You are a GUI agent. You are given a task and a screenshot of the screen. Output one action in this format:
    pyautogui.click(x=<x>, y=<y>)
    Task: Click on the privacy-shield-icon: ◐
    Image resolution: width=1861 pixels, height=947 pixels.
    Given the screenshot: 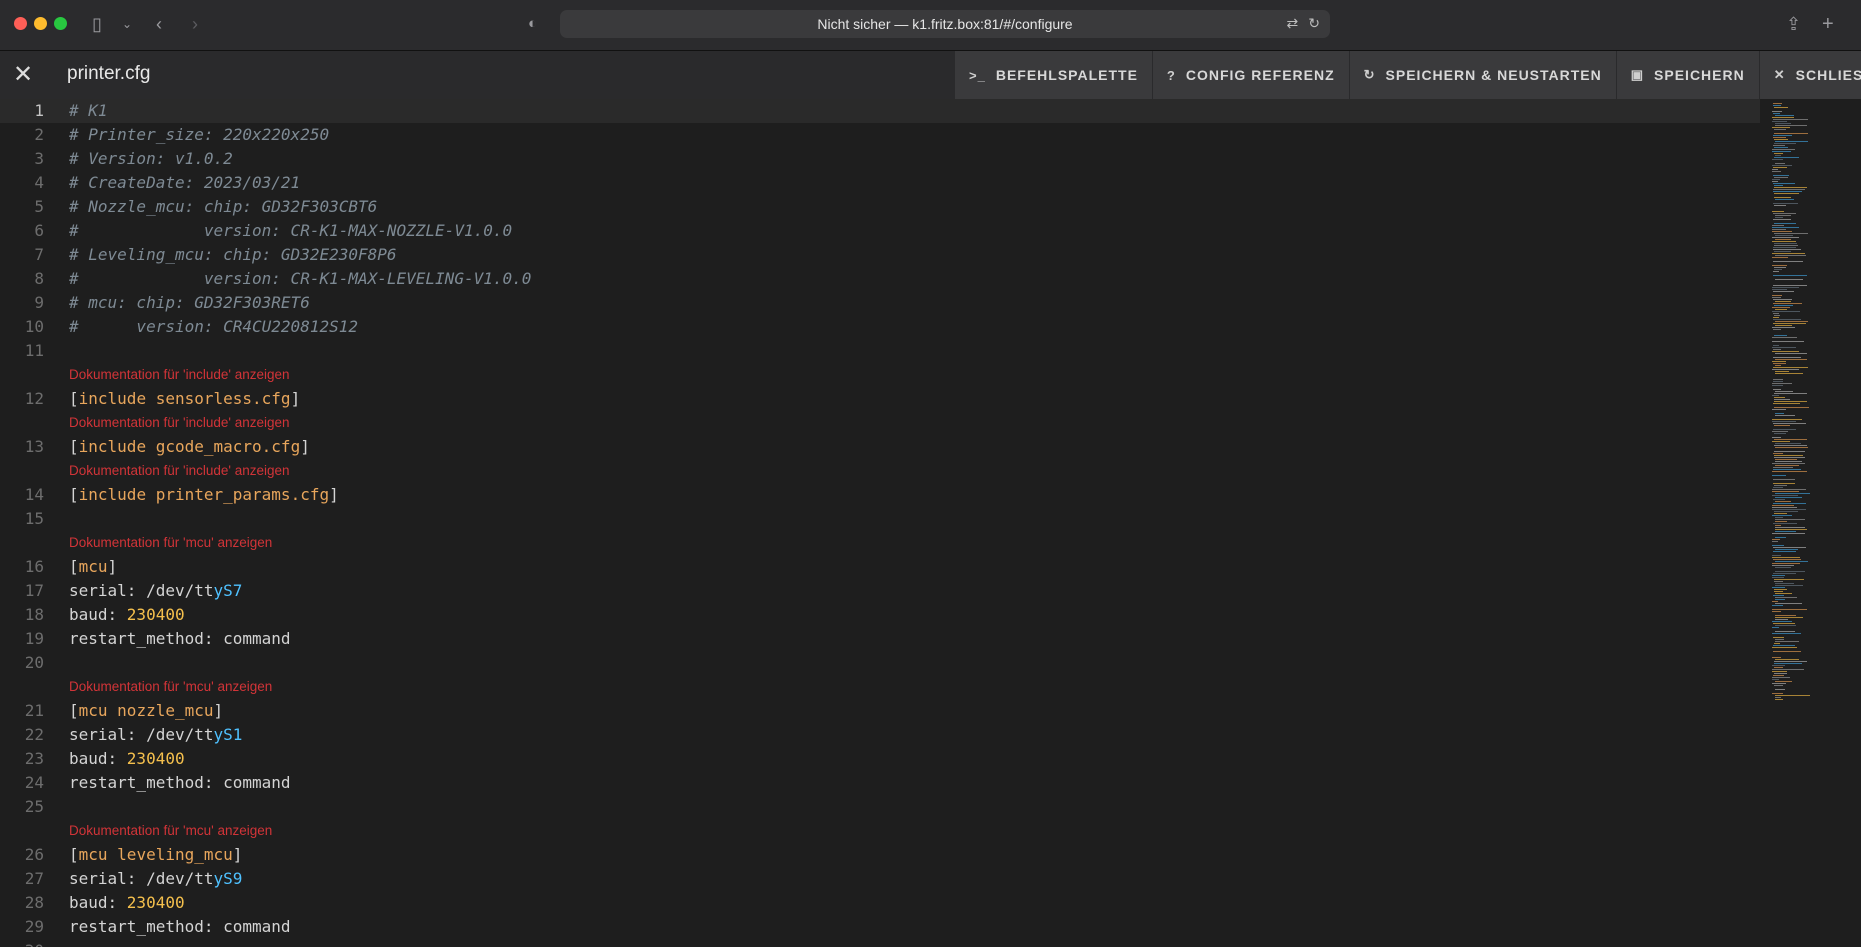 What is the action you would take?
    pyautogui.click(x=532, y=24)
    